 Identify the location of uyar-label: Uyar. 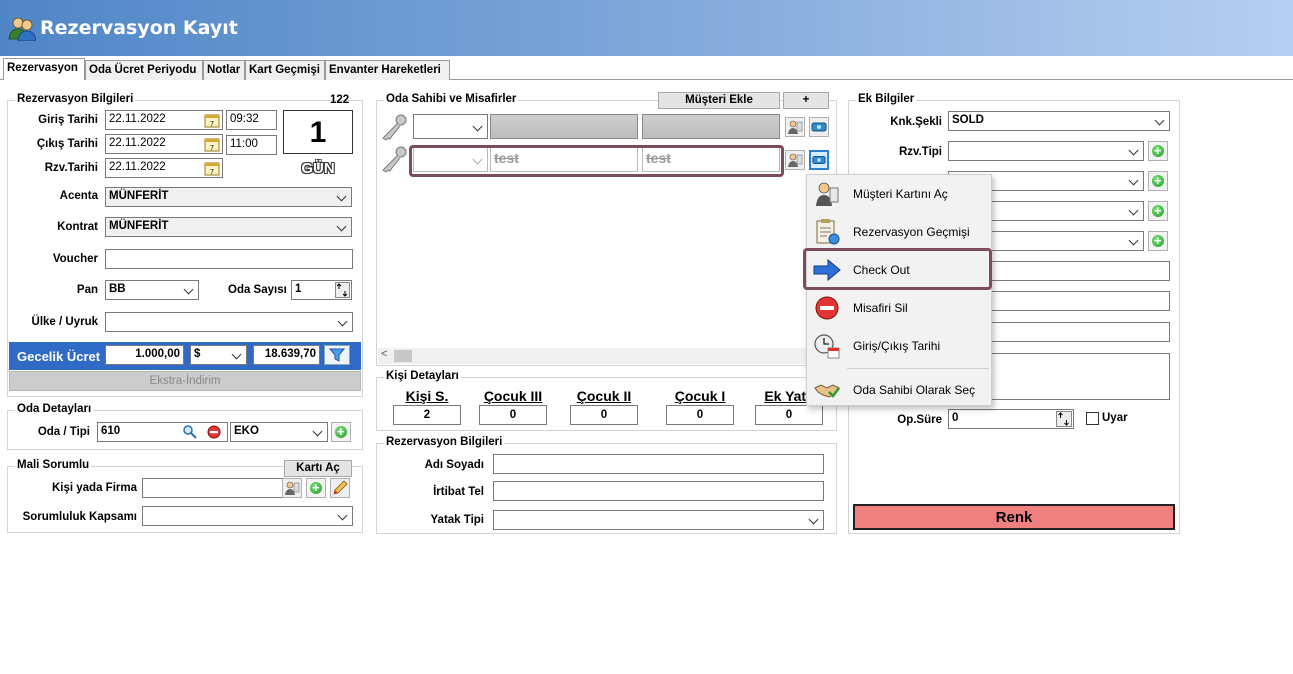
(1115, 418).